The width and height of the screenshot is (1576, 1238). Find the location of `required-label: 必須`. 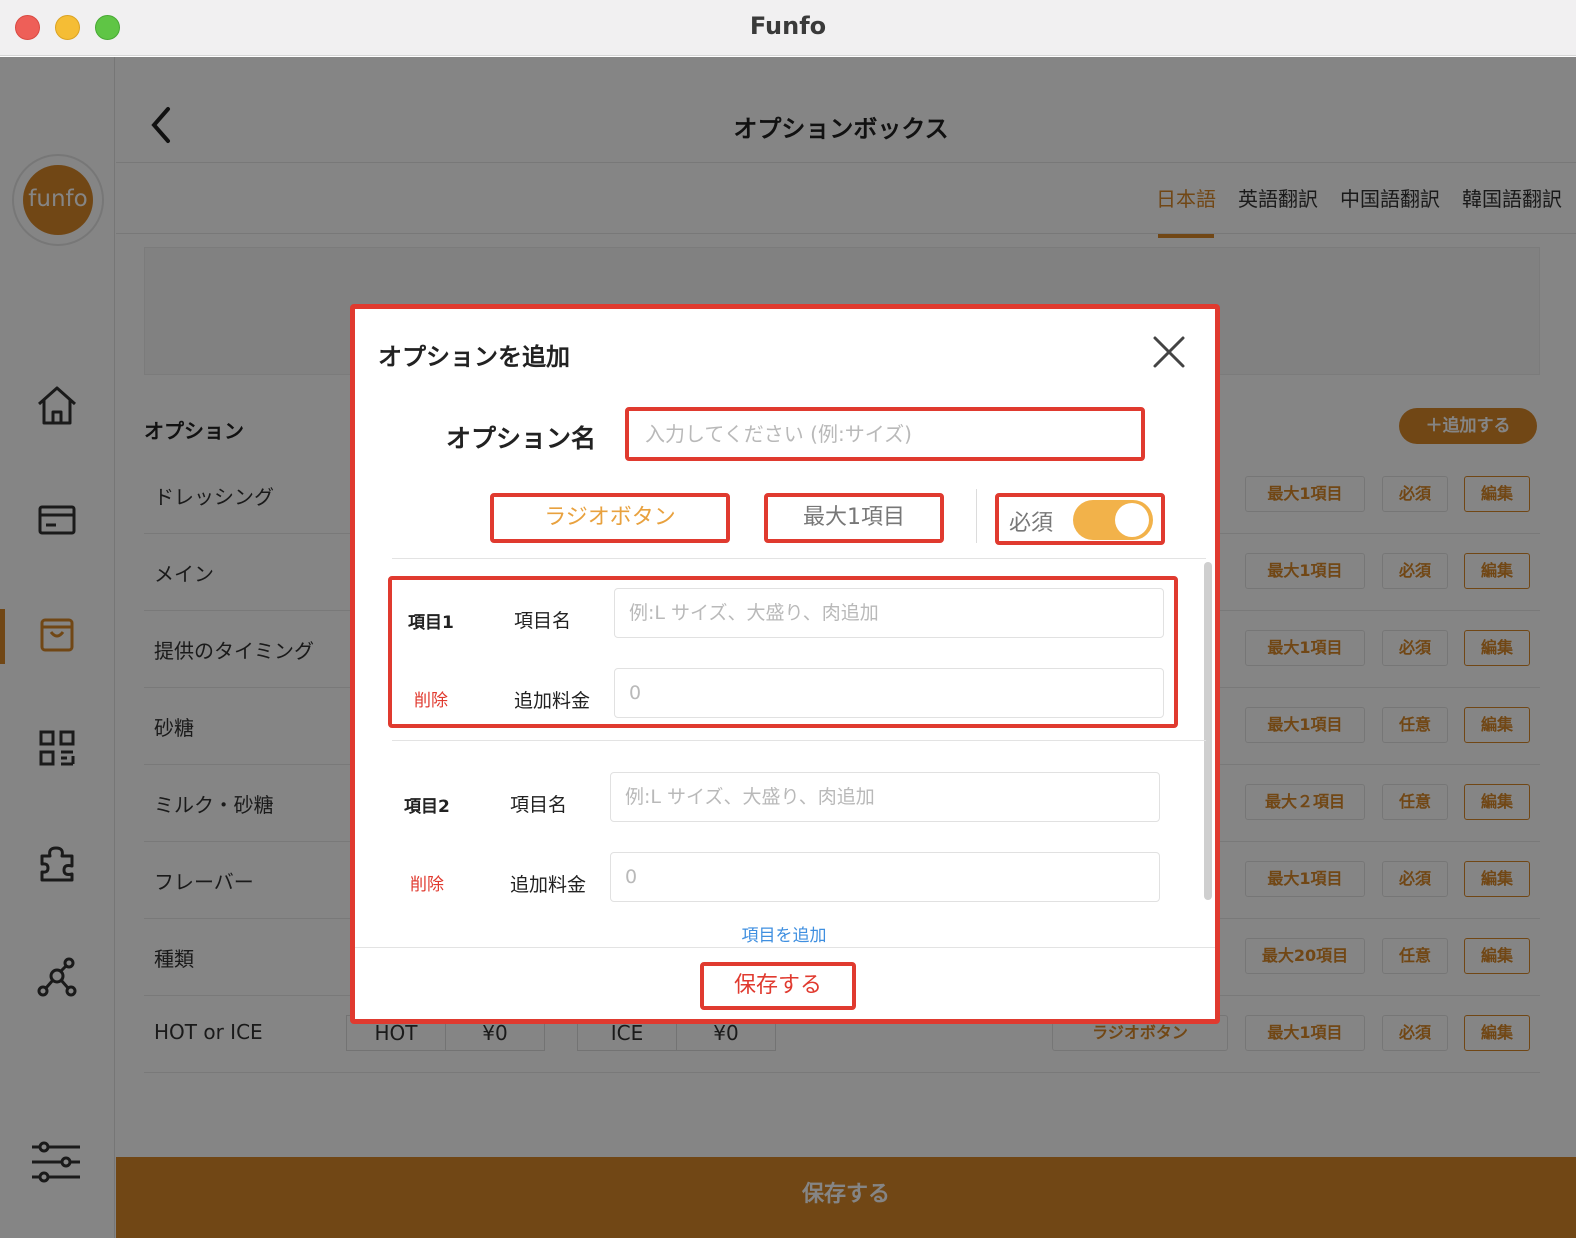

required-label: 必須 is located at coordinates (1031, 523).